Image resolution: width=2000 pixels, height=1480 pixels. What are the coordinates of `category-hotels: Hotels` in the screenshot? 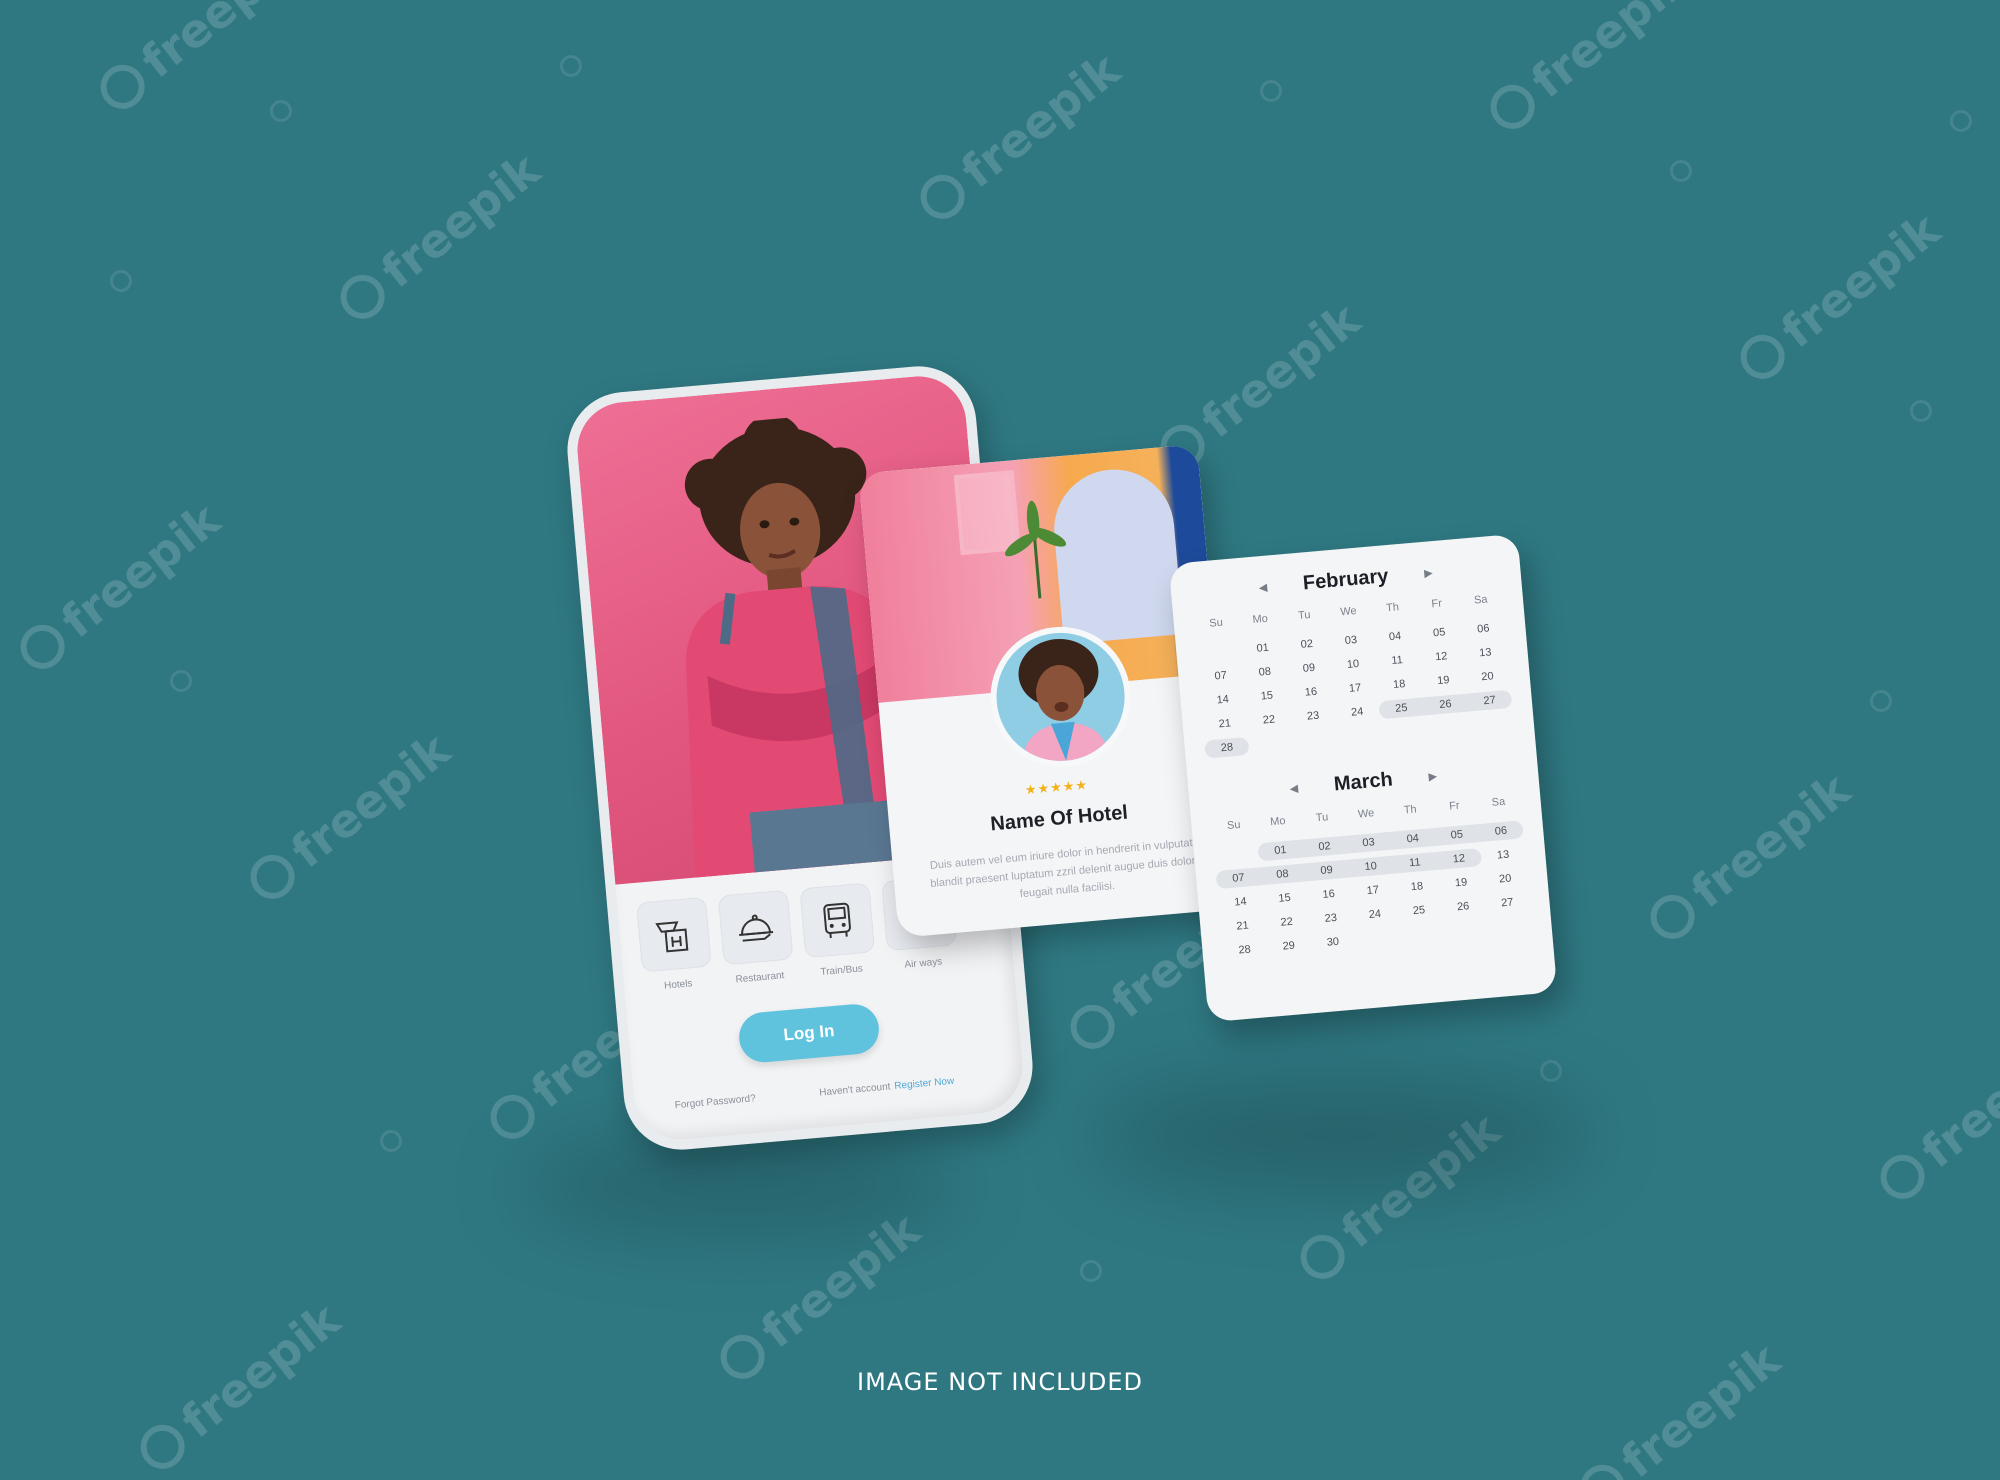 It's located at (675, 945).